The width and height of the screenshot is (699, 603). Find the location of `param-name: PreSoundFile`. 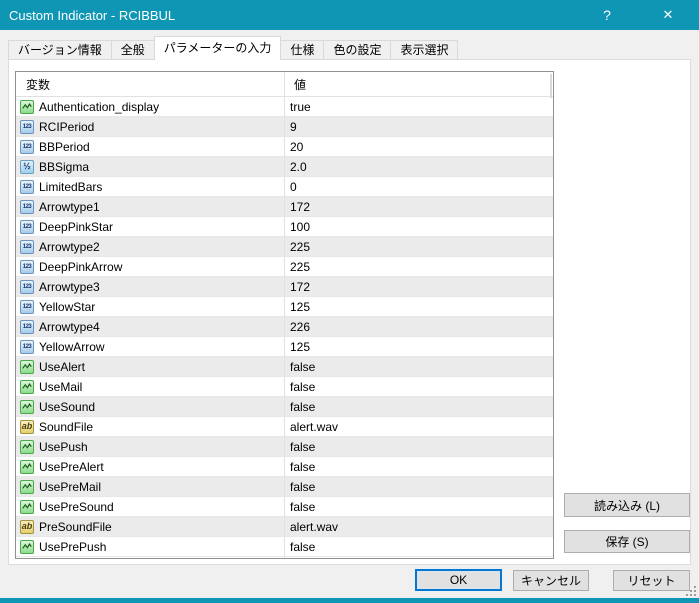

param-name: PreSoundFile is located at coordinates (75, 526).